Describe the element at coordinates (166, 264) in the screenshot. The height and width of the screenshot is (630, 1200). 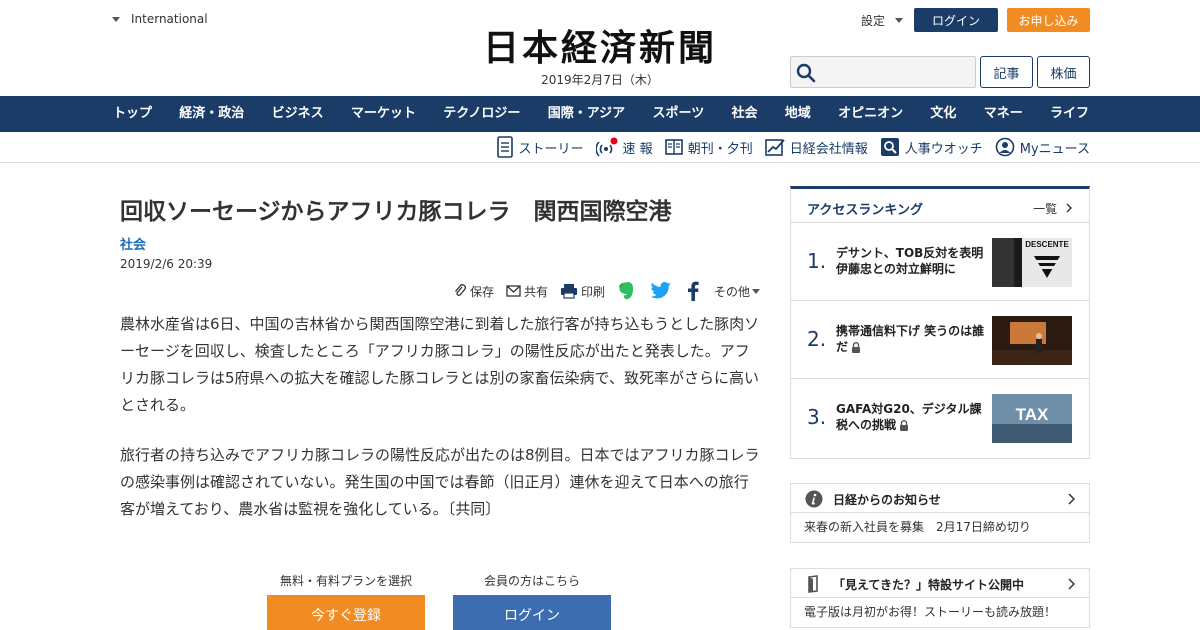
I see `article-date: 2019/2/6 20:39` at that location.